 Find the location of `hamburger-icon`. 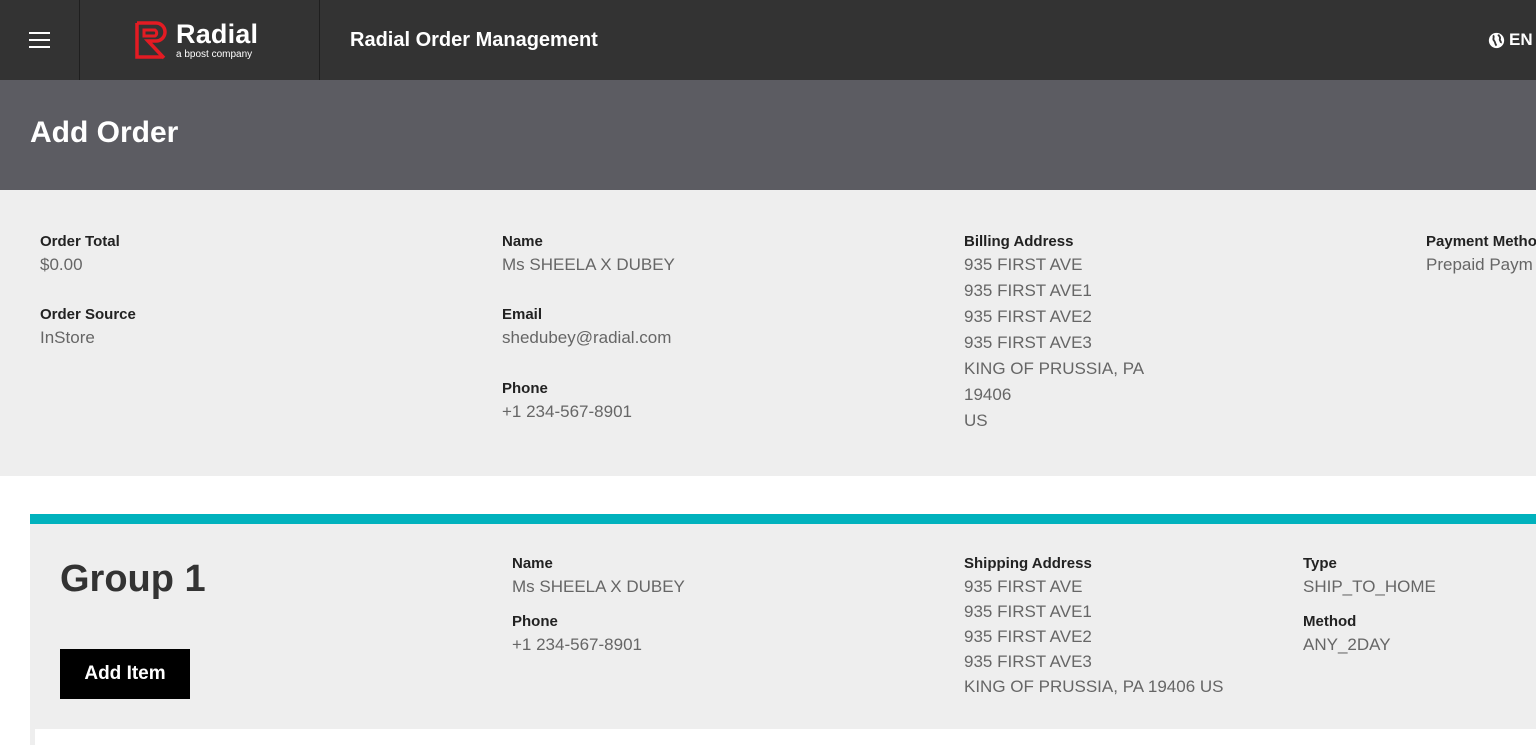

hamburger-icon is located at coordinates (39, 40).